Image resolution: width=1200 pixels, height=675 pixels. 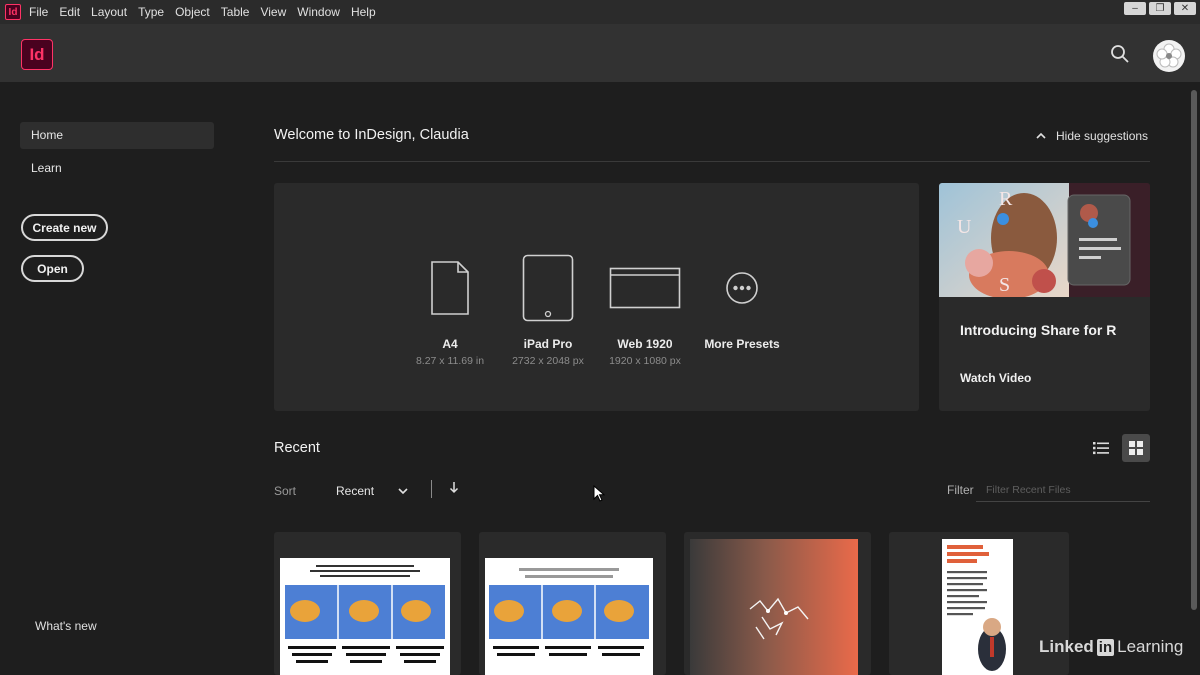 I want to click on sort-dropdown: Recent, so click(x=372, y=491).